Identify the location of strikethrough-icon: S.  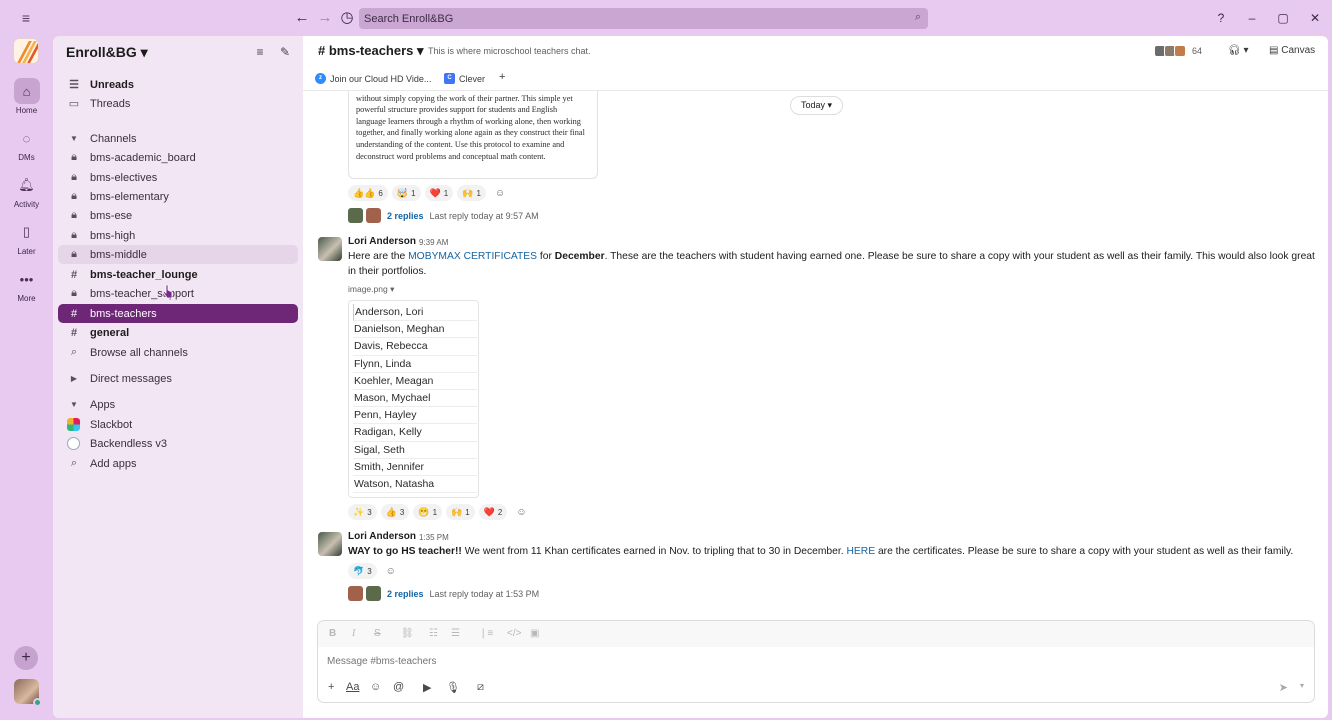
(377, 633).